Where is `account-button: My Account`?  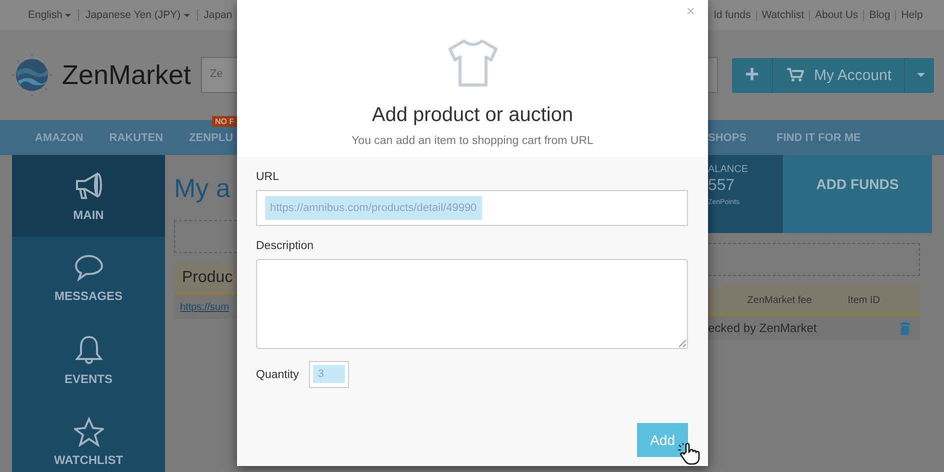 account-button: My Account is located at coordinates (839, 75).